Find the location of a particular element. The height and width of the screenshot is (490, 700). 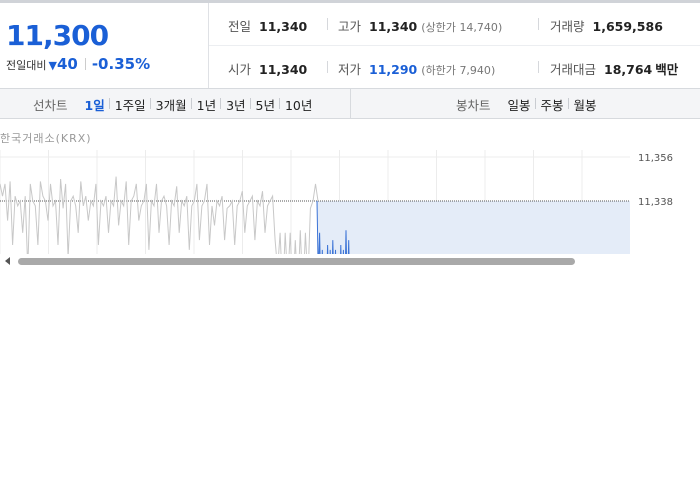

series-line-previous is located at coordinates (159, 215).